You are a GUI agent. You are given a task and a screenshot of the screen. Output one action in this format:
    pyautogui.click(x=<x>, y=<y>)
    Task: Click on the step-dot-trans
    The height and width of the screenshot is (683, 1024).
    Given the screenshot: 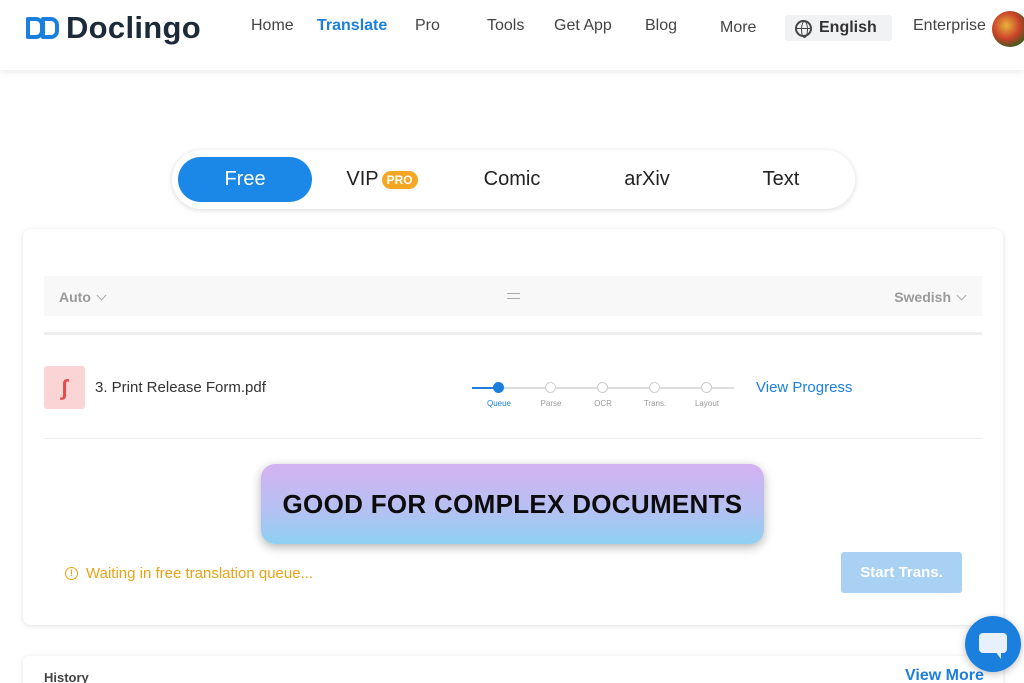 What is the action you would take?
    pyautogui.click(x=654, y=387)
    